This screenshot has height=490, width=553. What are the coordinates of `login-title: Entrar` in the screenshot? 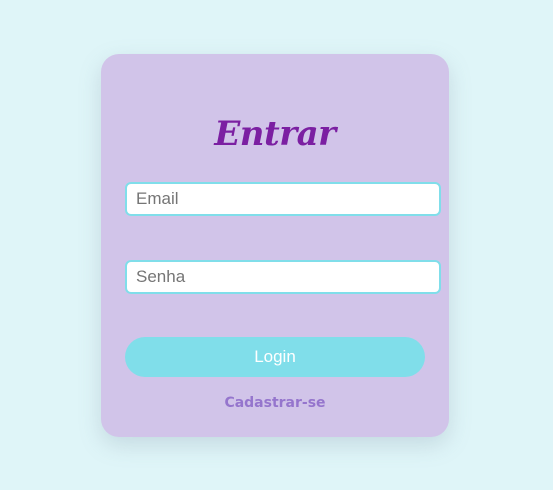 It's located at (275, 134).